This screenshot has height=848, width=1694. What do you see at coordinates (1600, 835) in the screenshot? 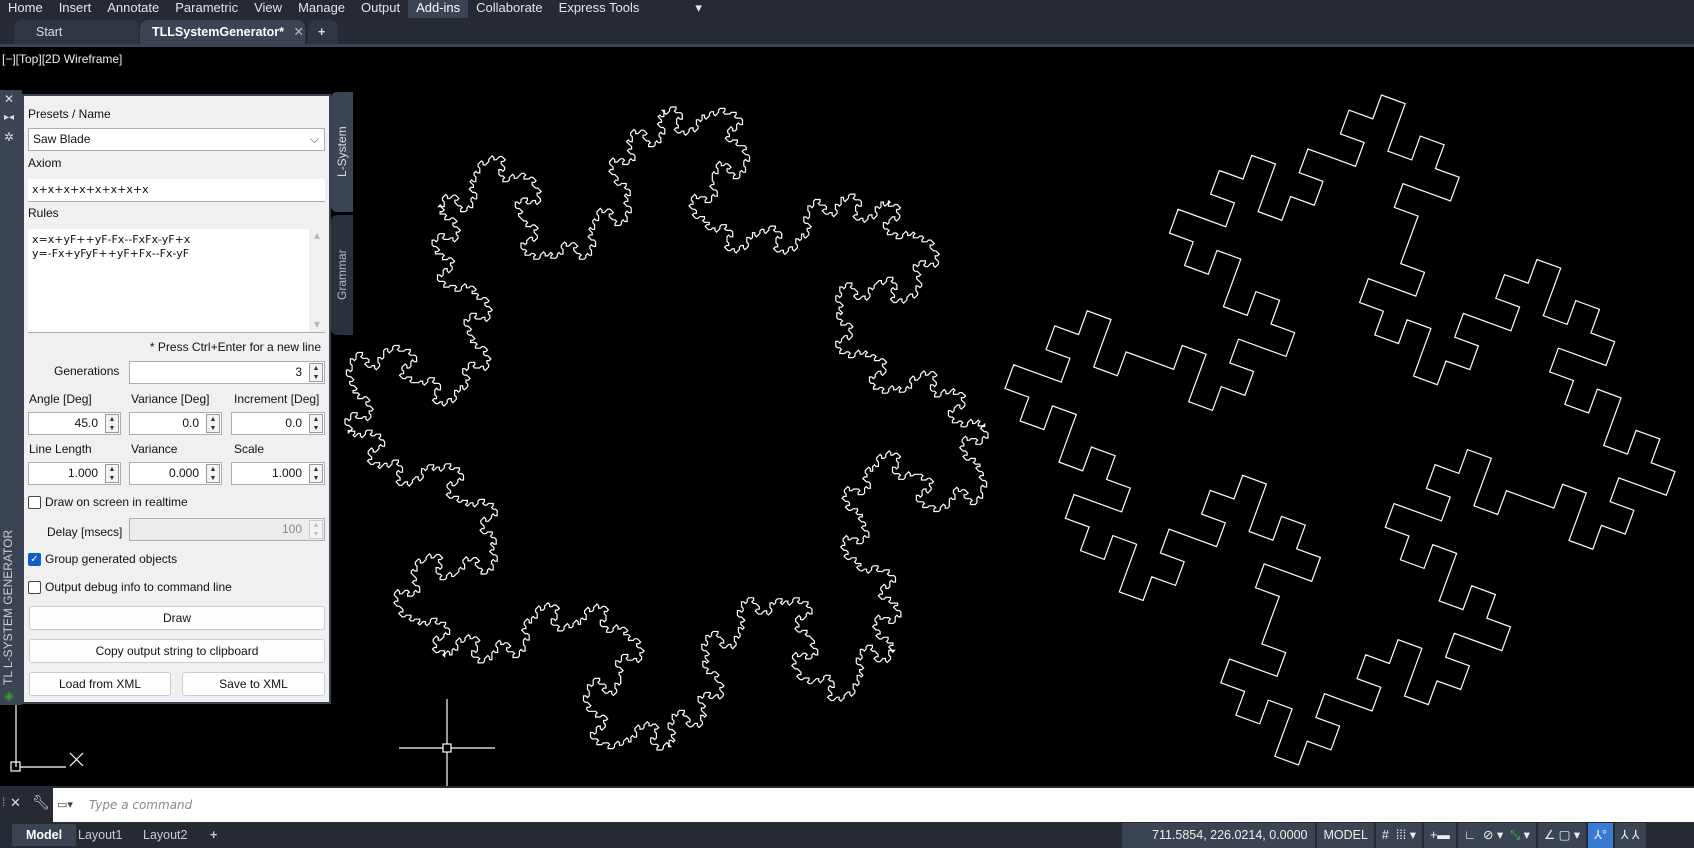
I see `annotation-scale-icon: ⅄°` at bounding box center [1600, 835].